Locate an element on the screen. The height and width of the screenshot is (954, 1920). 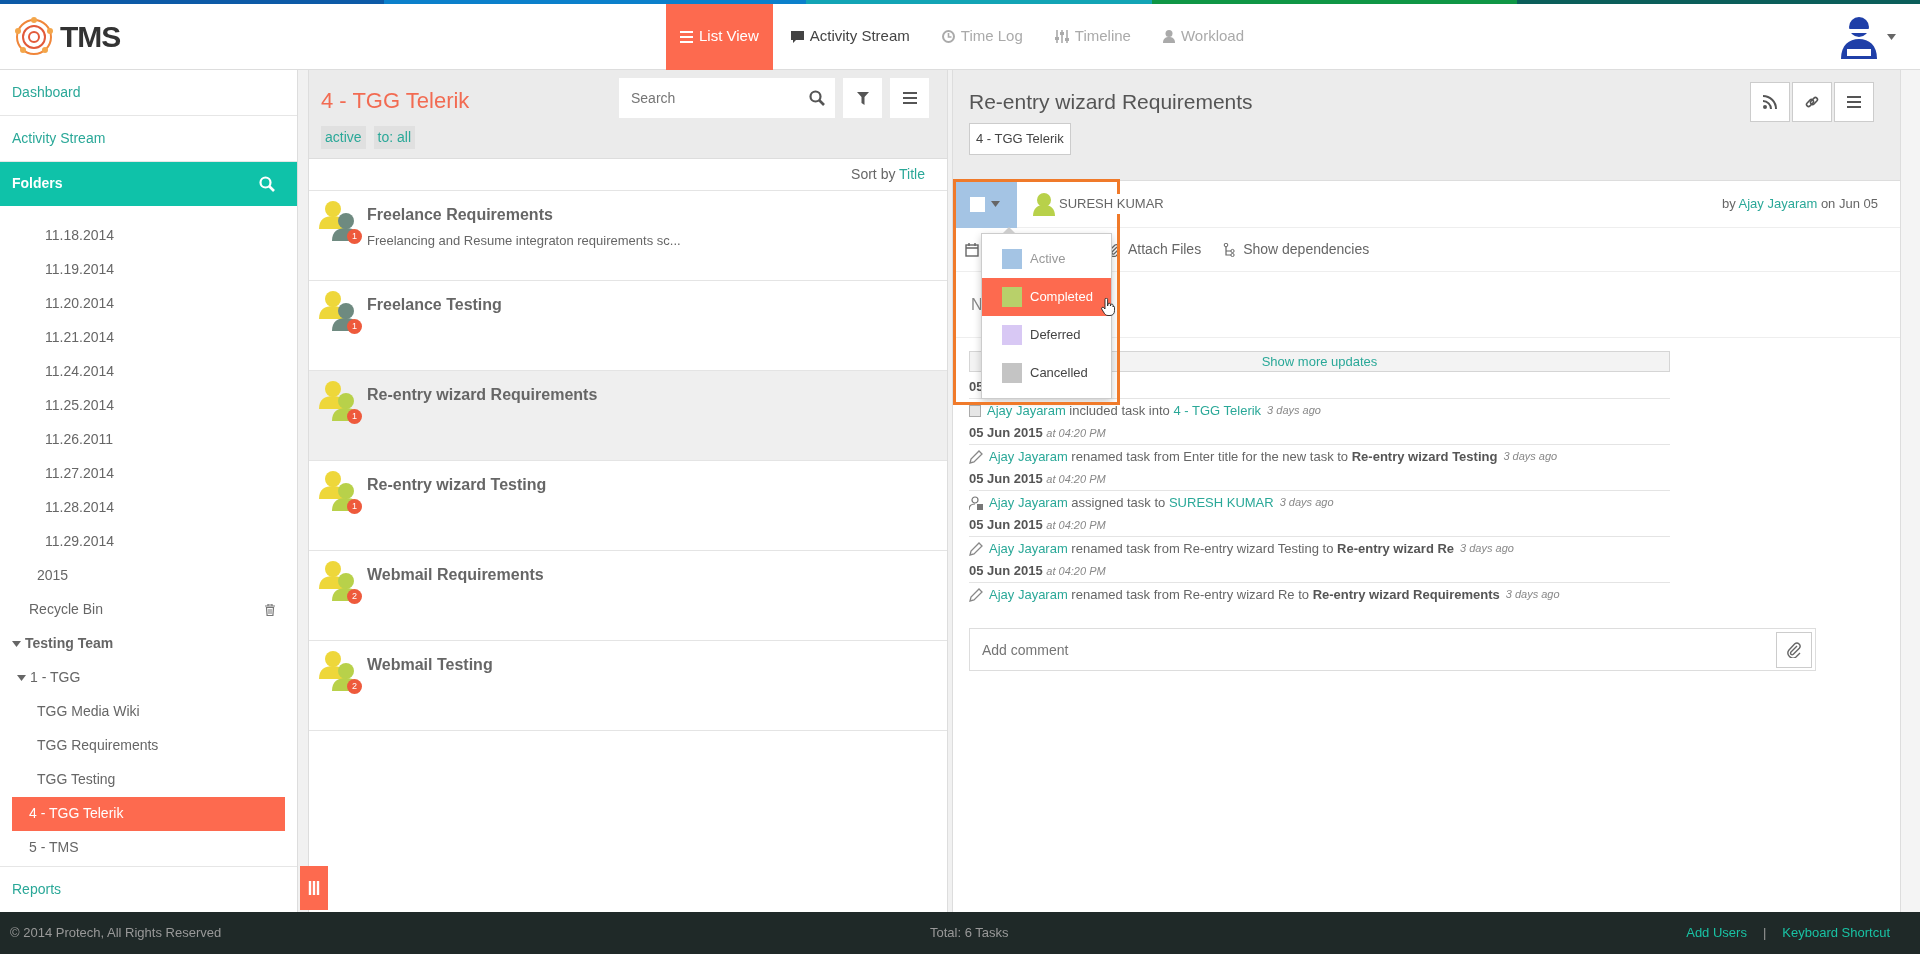
description-text: N is located at coordinates (977, 304).